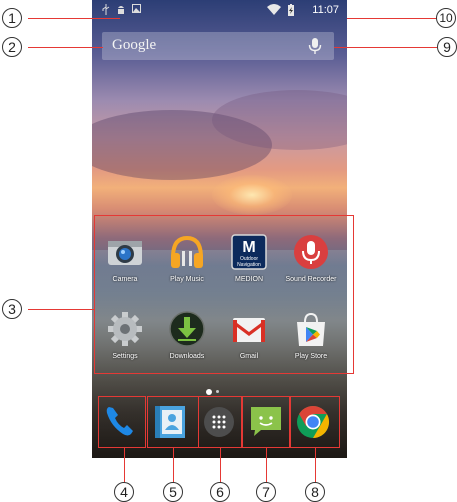 Image resolution: width=457 pixels, height=502 pixels. Describe the element at coordinates (209, 391) in the screenshot. I see `page-dot-active` at that location.